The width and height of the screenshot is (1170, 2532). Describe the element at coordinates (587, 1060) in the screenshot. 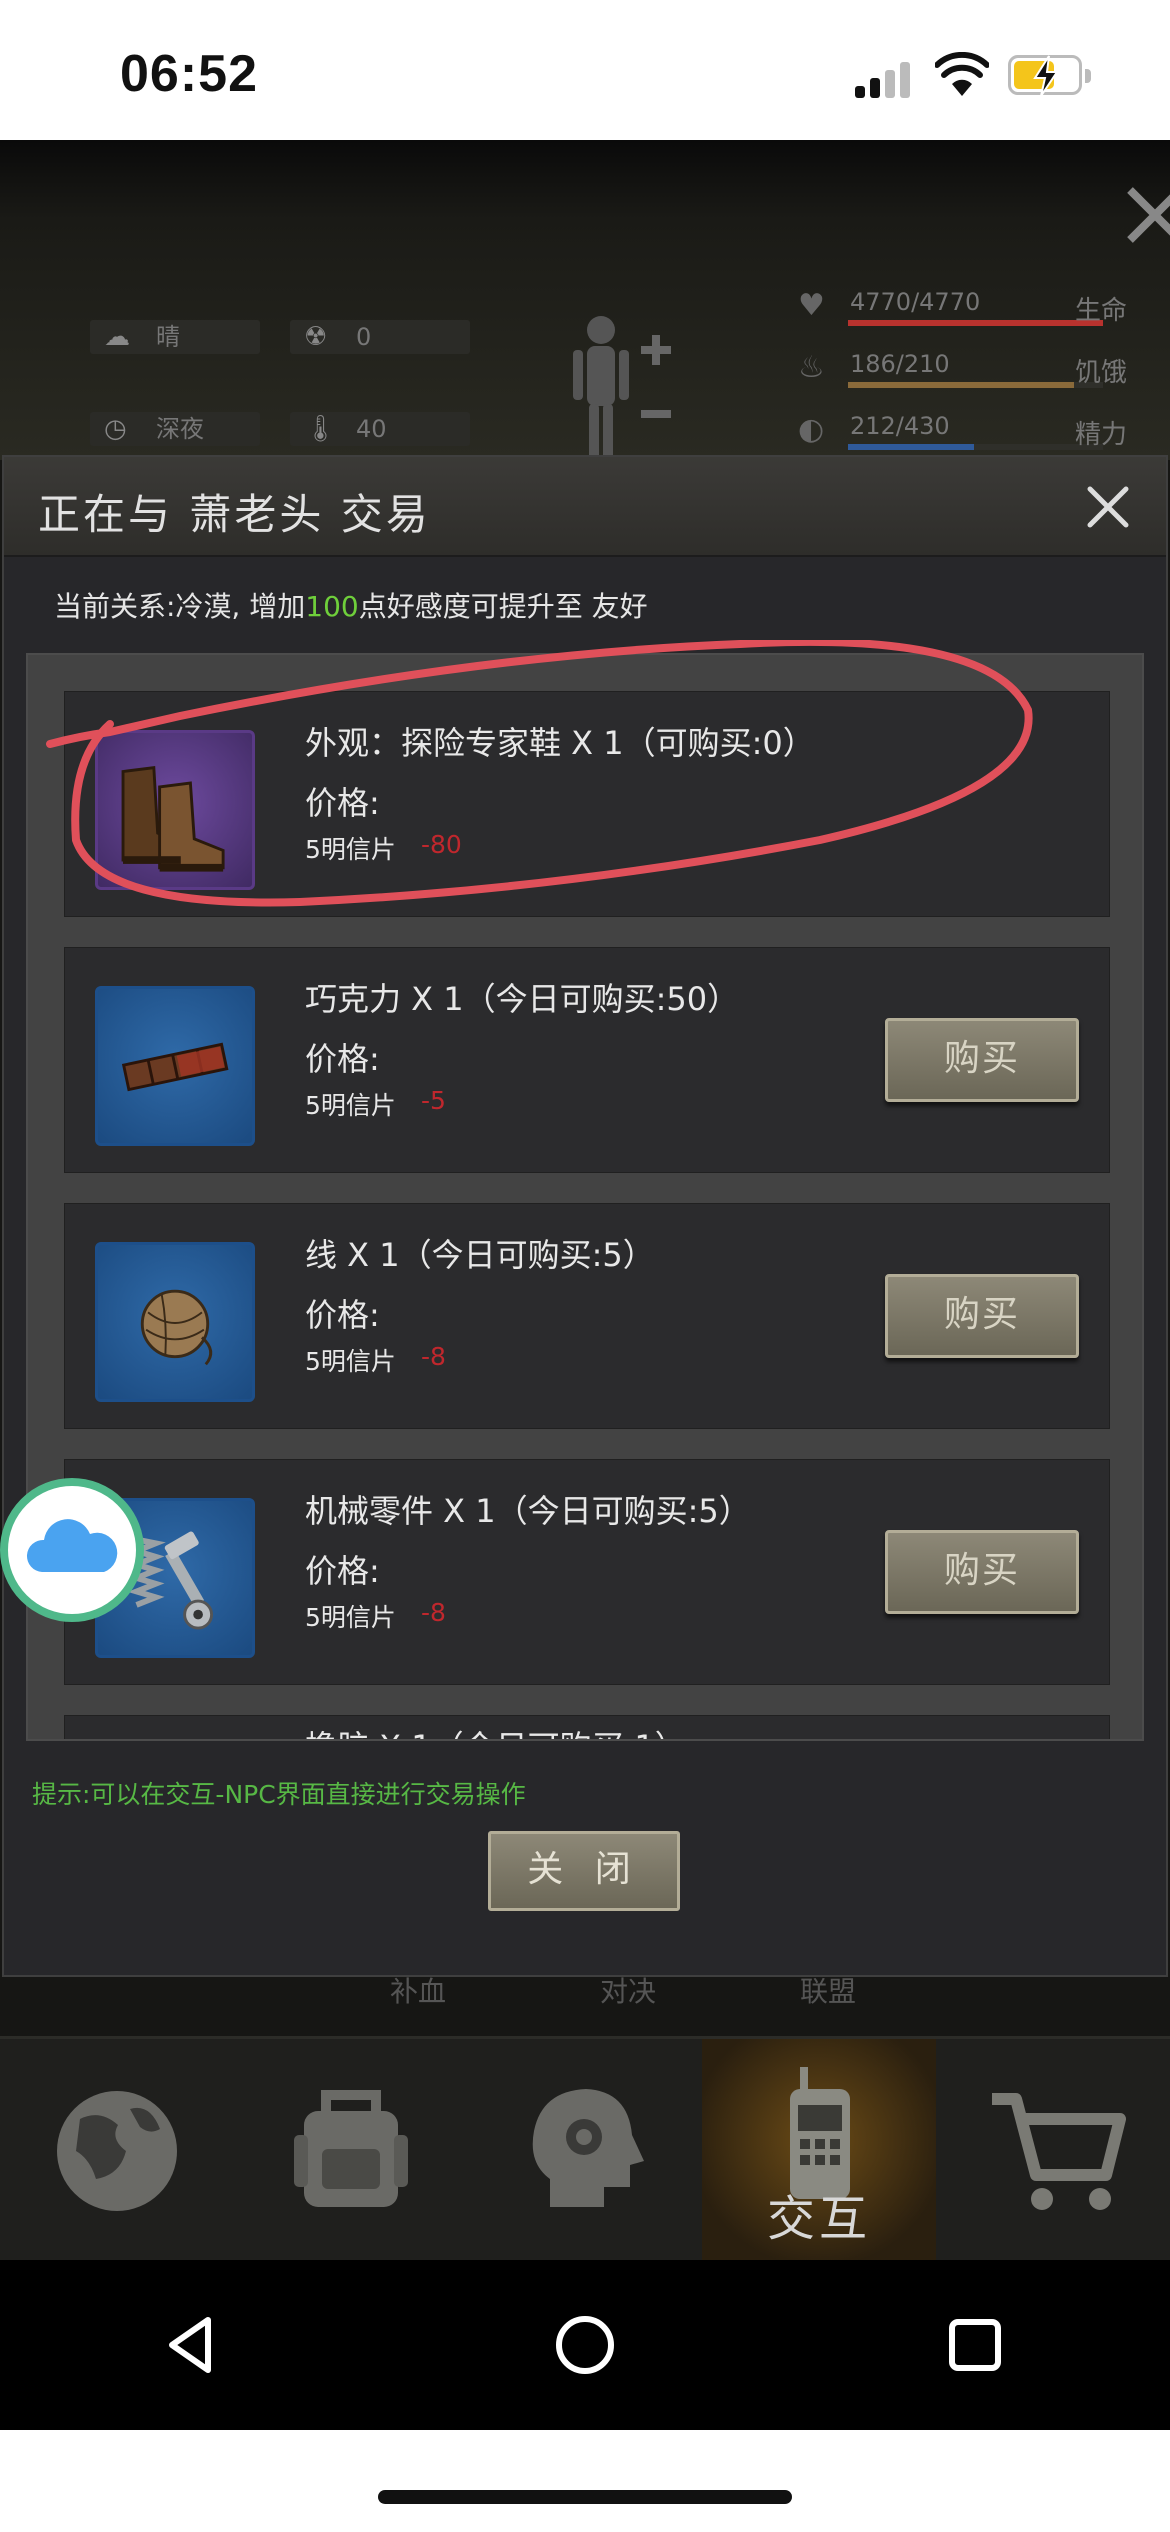

I see `trade-item: 巧克力 X 1（今日可购买:50） 价格: 5明信片 -5 购买` at that location.